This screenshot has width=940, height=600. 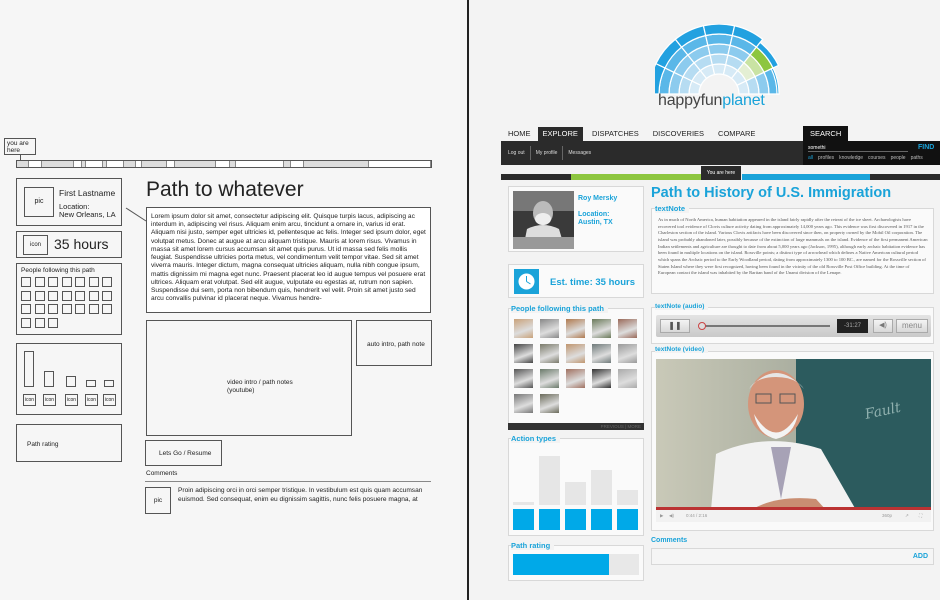 What do you see at coordinates (579, 153) in the screenshot?
I see `subnav-messages: Messages` at bounding box center [579, 153].